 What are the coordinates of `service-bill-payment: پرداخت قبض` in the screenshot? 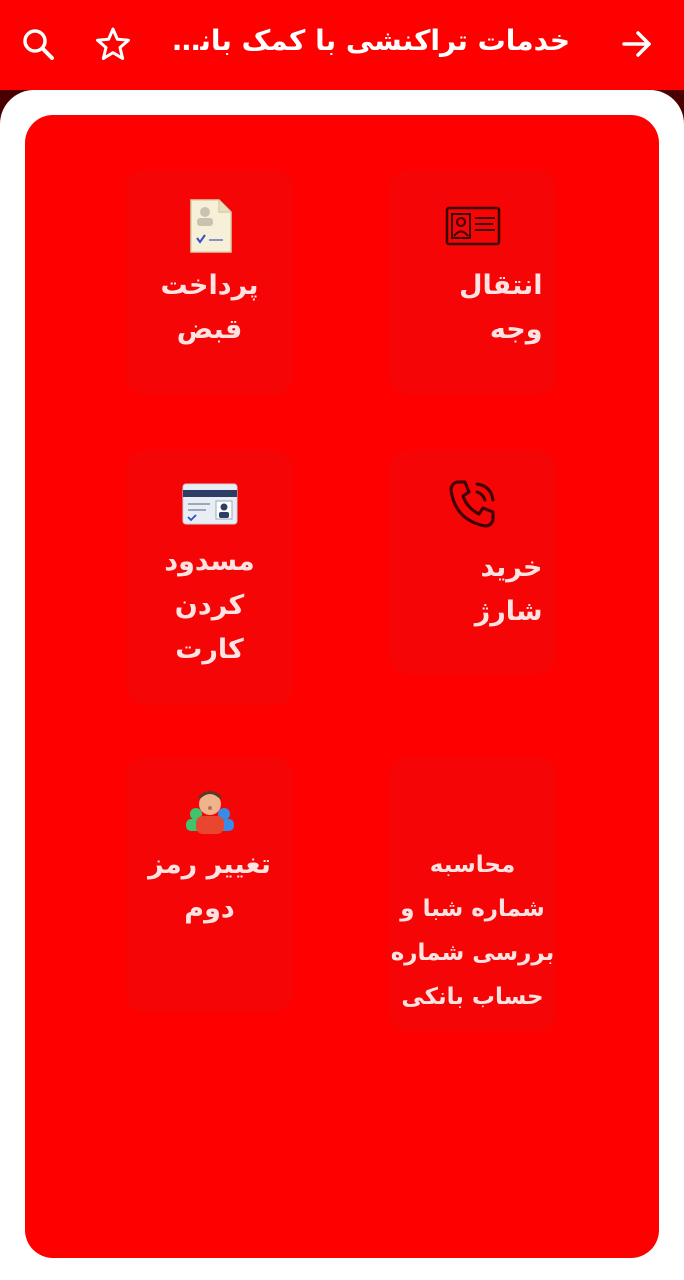 It's located at (209, 282).